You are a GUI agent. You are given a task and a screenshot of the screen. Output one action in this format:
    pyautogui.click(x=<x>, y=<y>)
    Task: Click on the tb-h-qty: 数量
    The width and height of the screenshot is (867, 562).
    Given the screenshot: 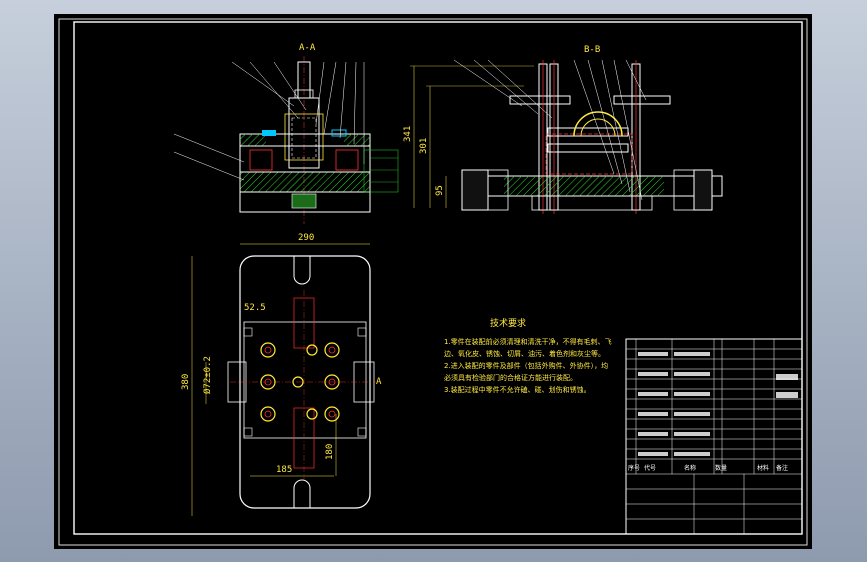 What is the action you would take?
    pyautogui.click(x=721, y=468)
    